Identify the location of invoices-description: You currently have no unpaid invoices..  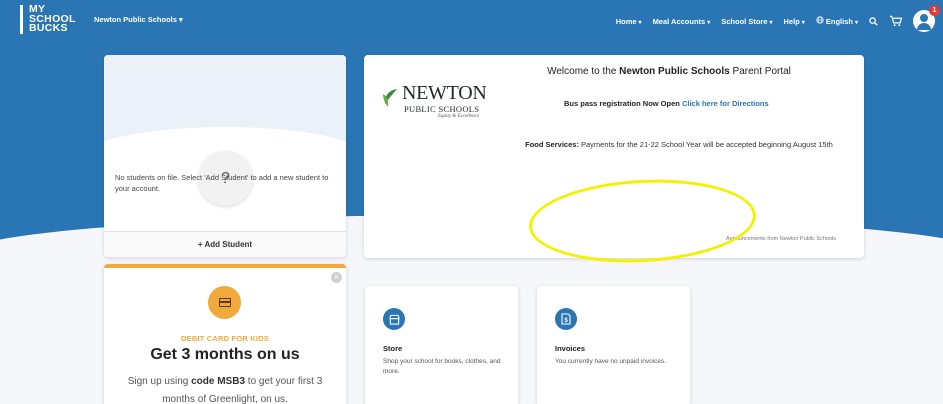
(611, 361).